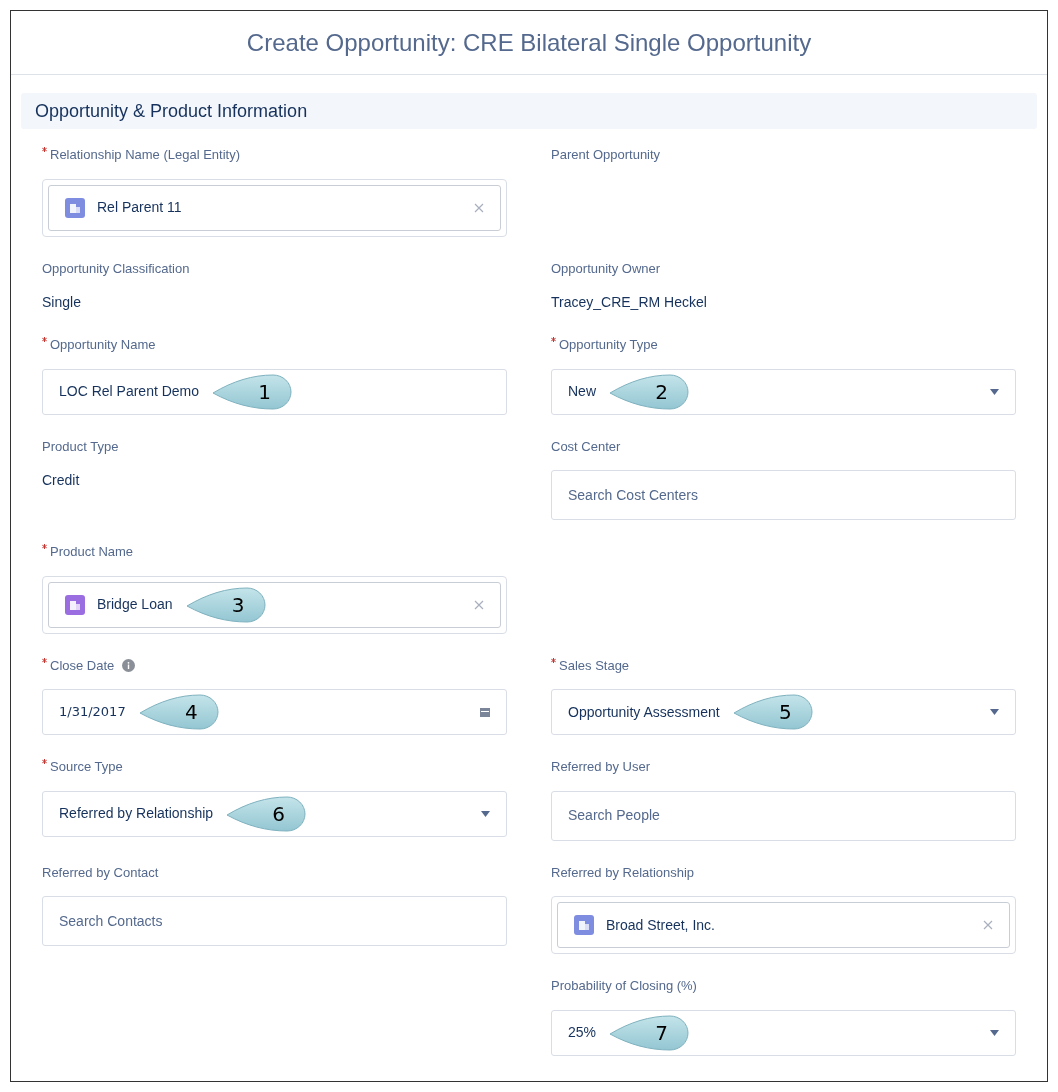  Describe the element at coordinates (586, 446) in the screenshot. I see `field-label: Cost Center` at that location.